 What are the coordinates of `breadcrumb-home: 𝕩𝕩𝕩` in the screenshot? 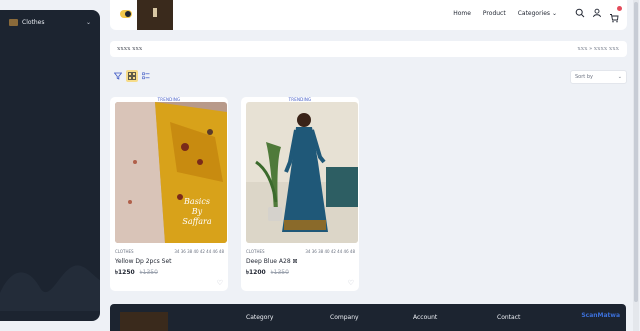 It's located at (582, 49).